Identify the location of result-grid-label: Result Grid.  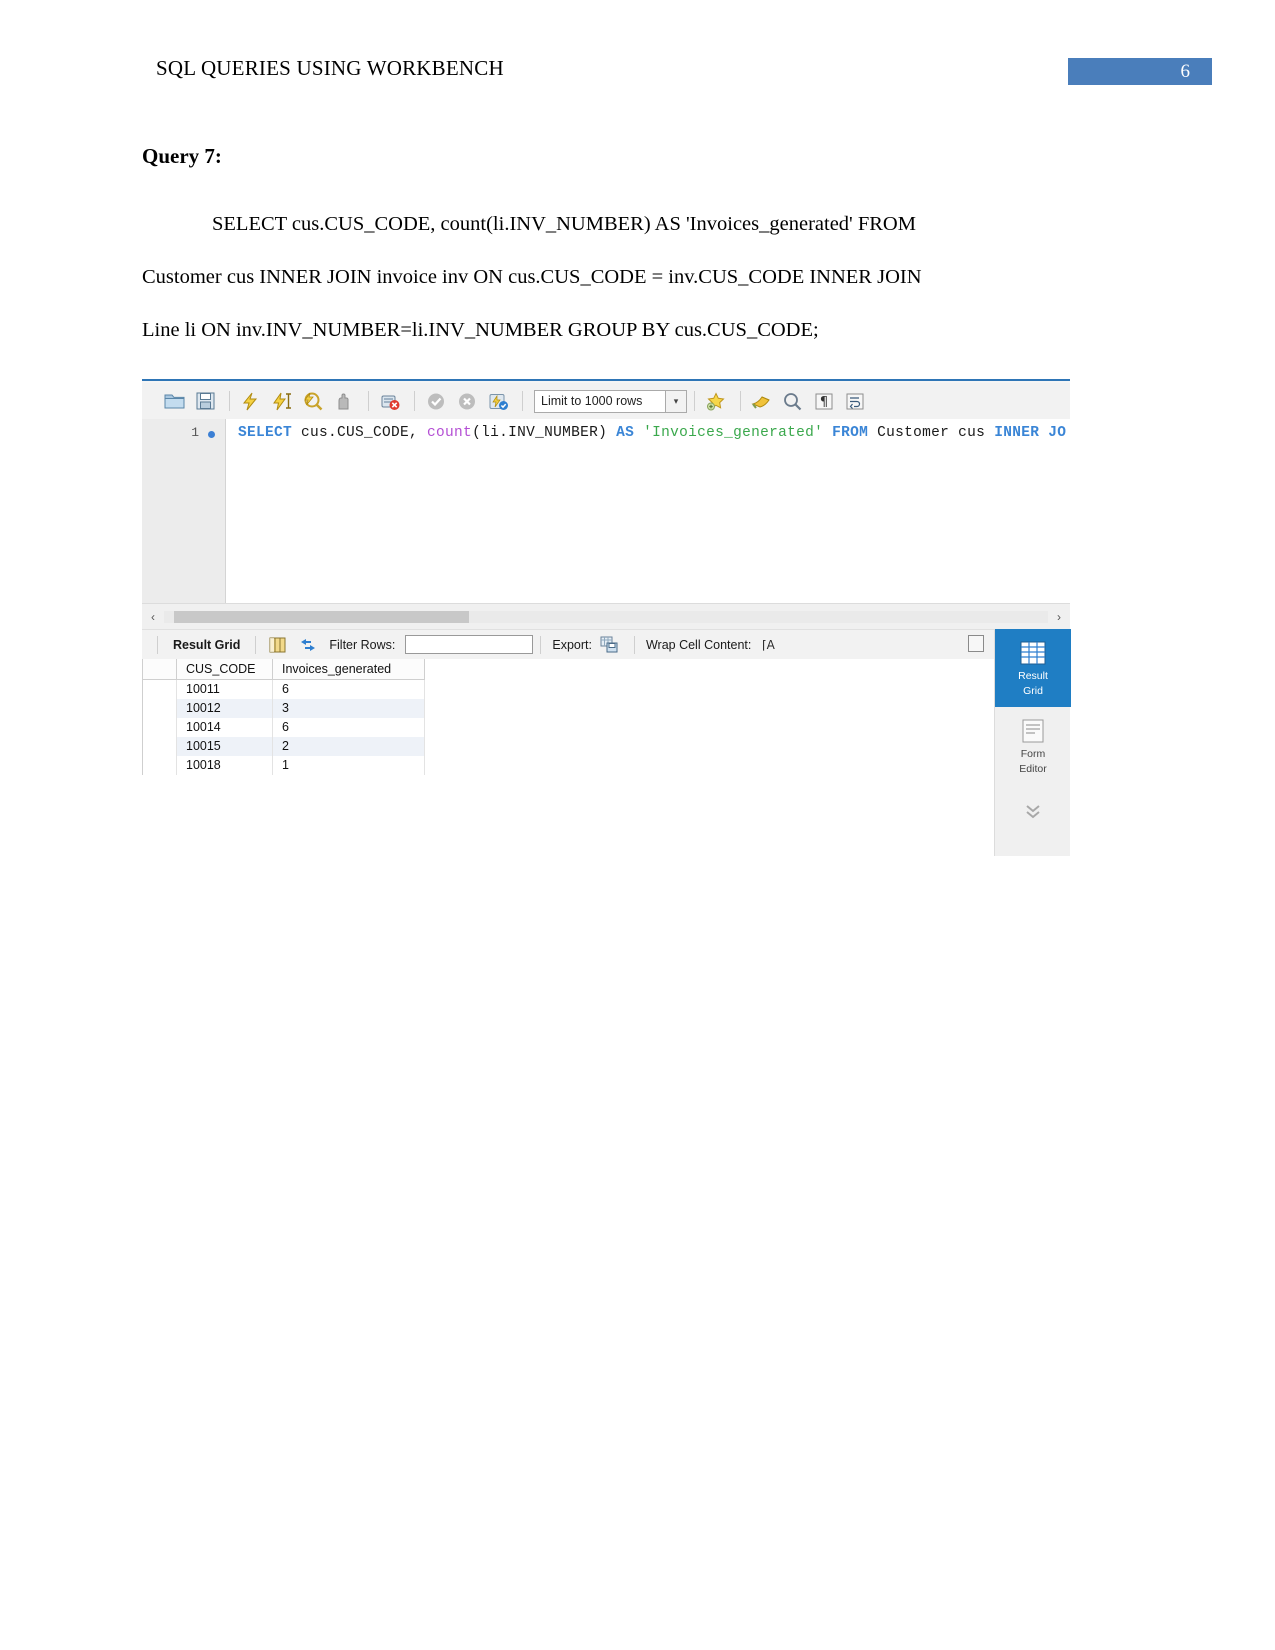
(207, 644).